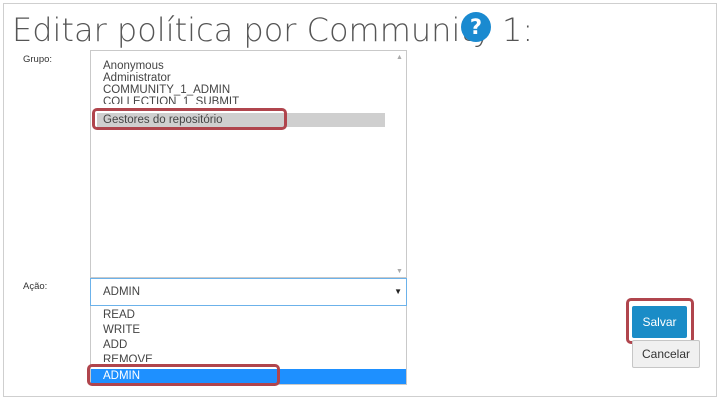 This screenshot has width=723, height=403. Describe the element at coordinates (666, 354) in the screenshot. I see `cancel-button: Cancelar` at that location.